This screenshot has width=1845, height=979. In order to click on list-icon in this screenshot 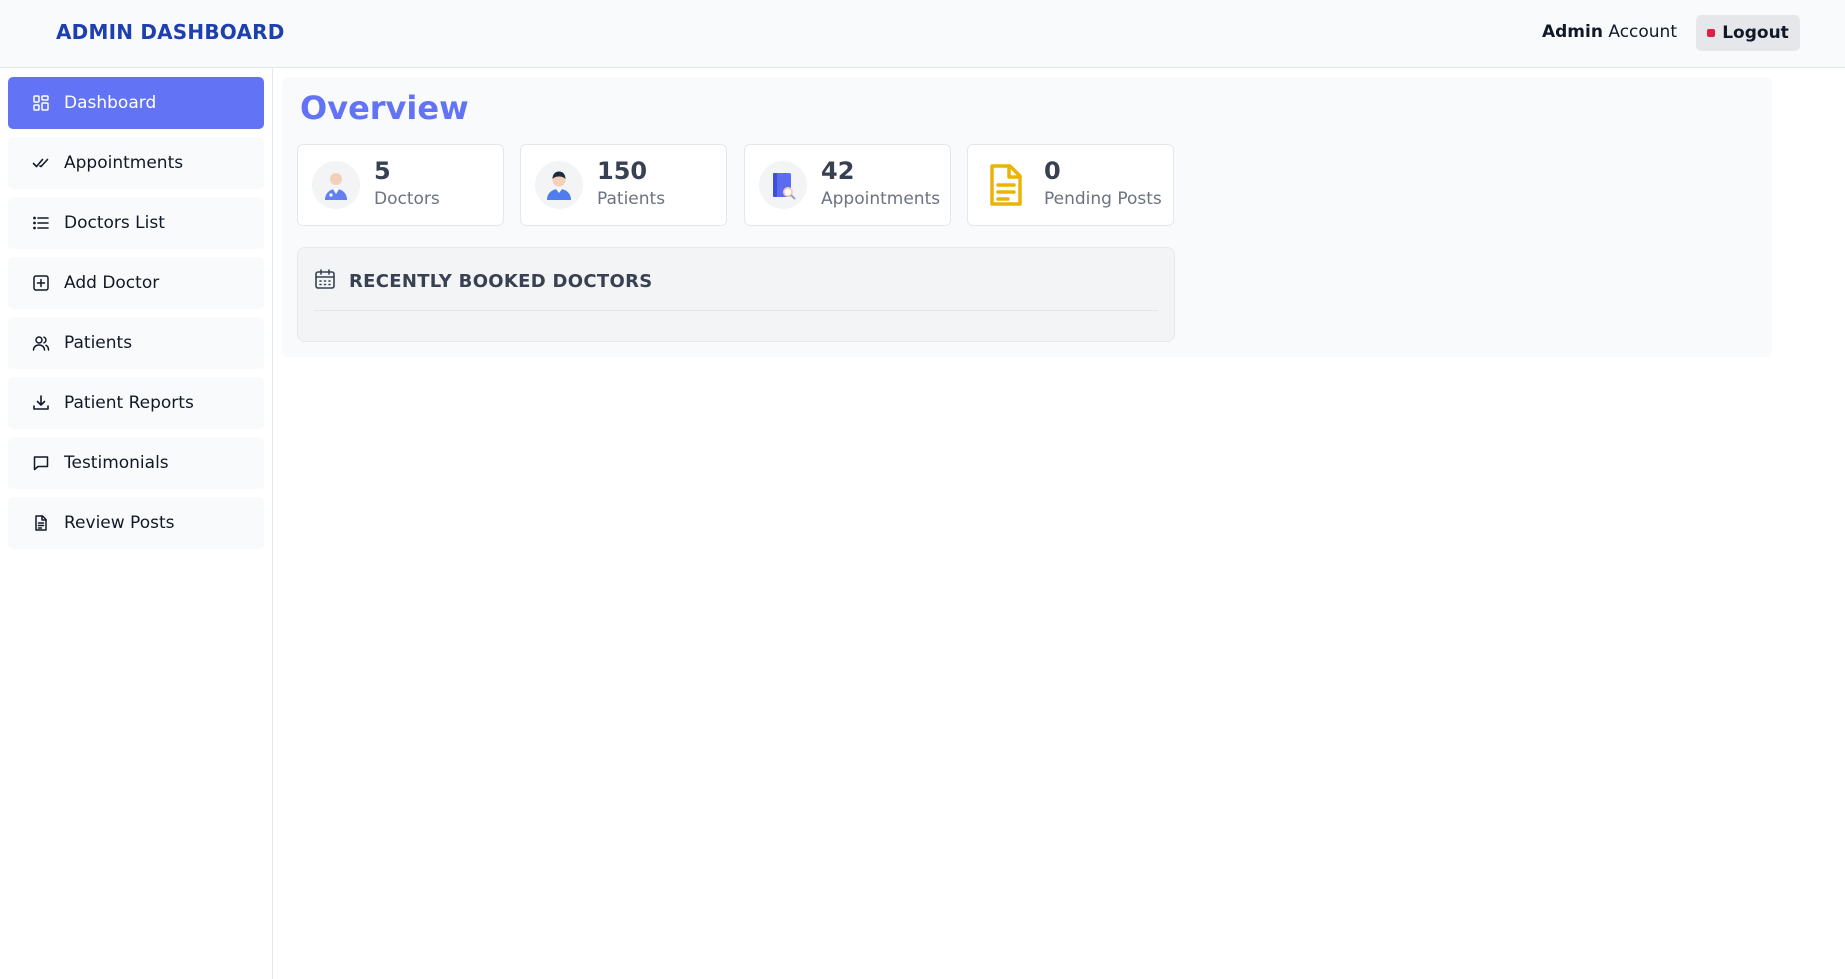, I will do `click(41, 223)`.